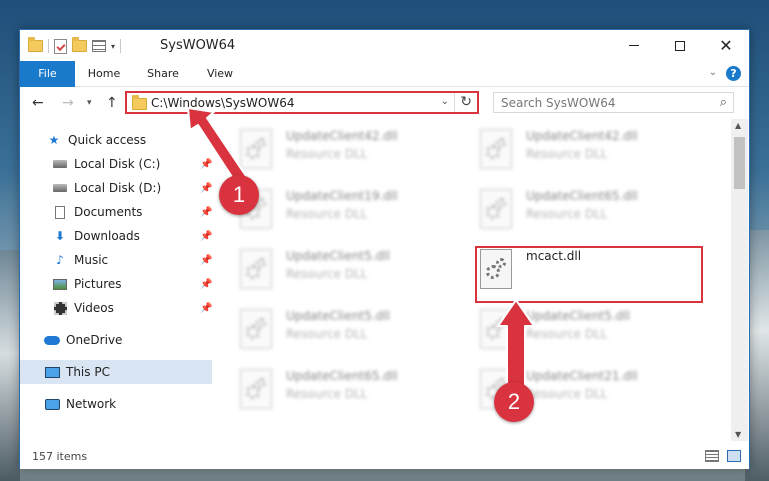 The height and width of the screenshot is (481, 769). I want to click on ribbon: File Home Share View ⌄ ?, so click(384, 74).